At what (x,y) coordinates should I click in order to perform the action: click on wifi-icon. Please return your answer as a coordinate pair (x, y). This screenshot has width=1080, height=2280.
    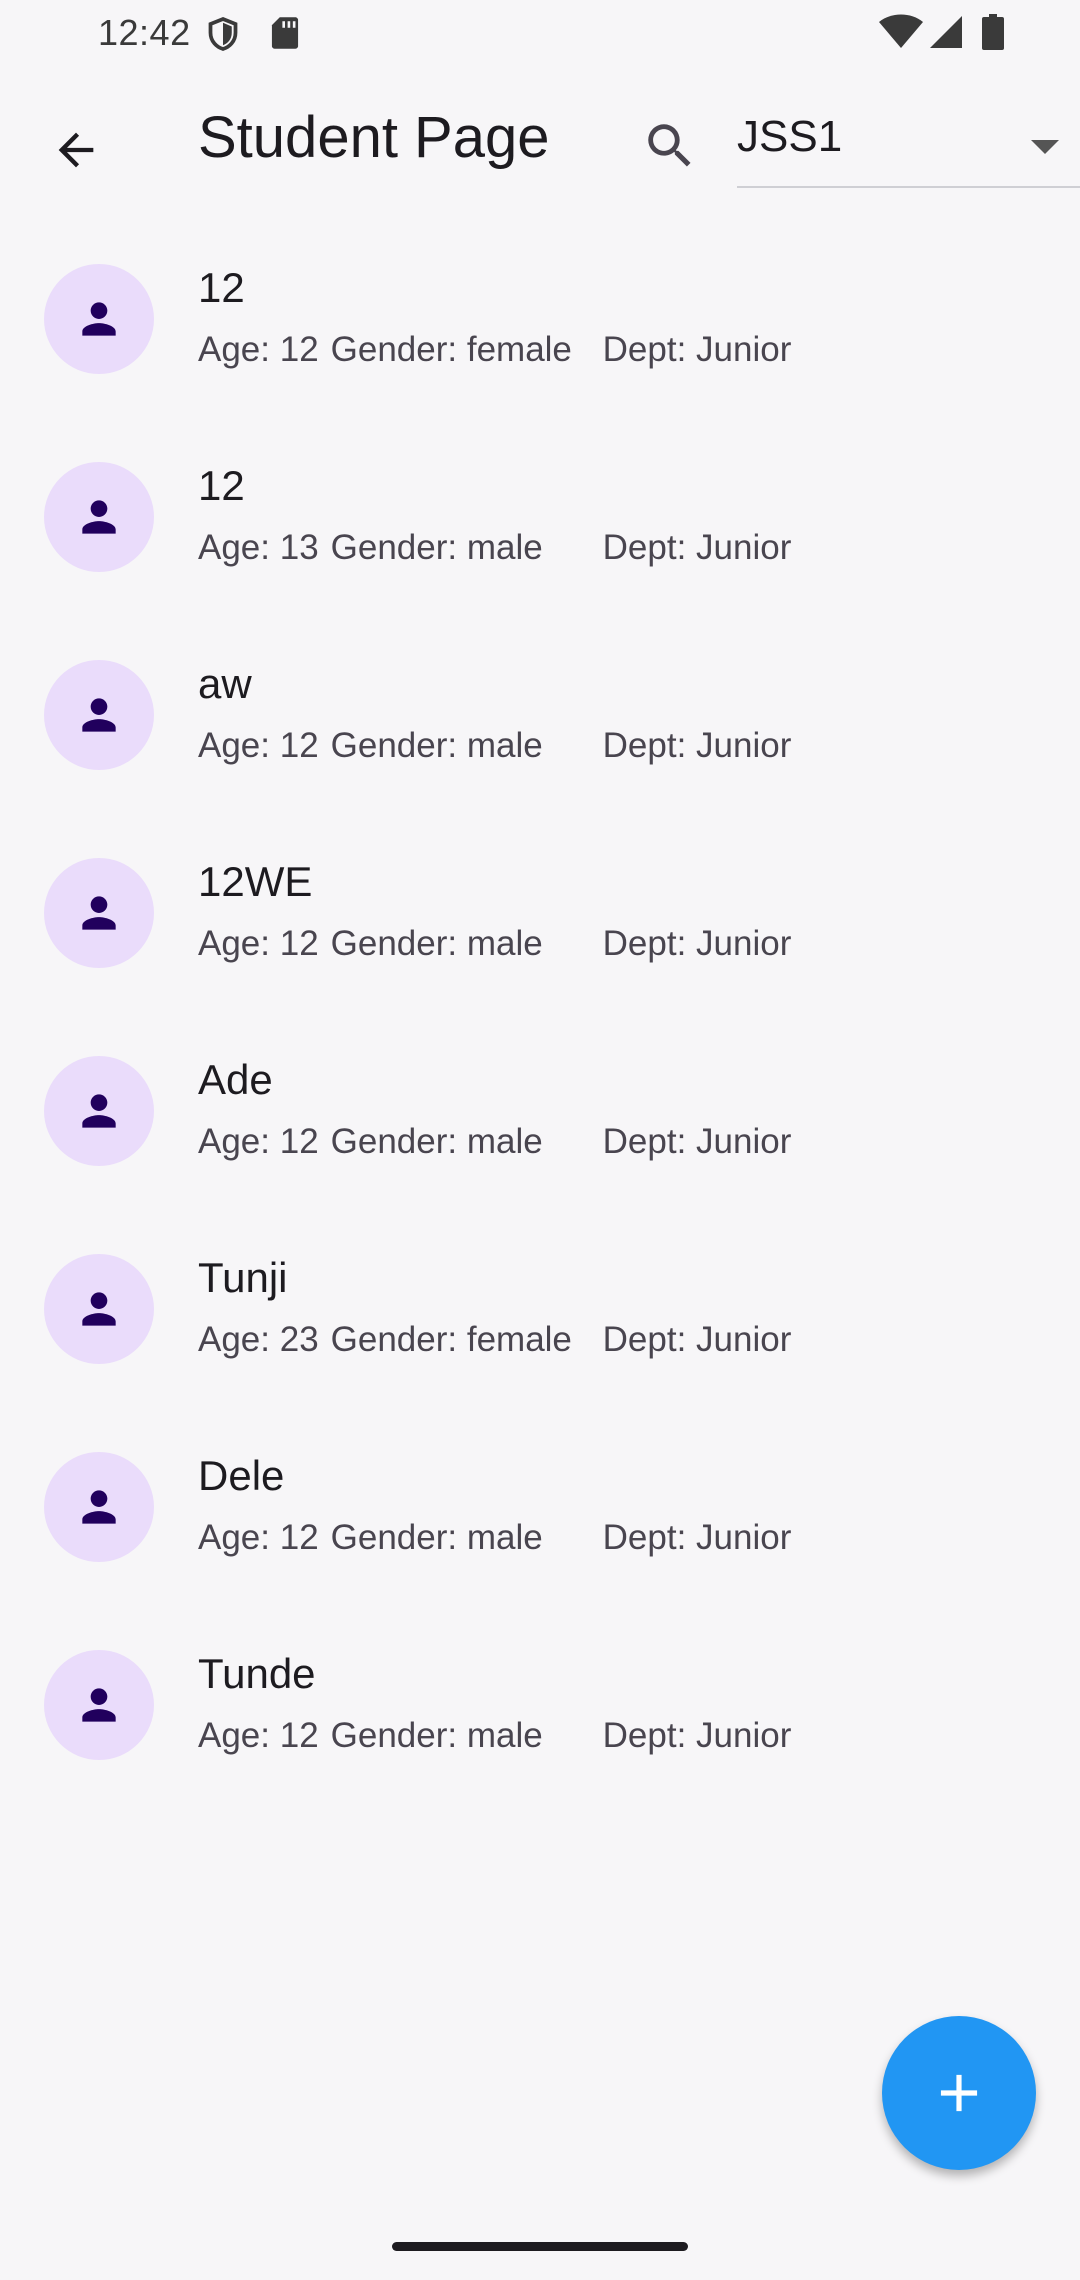
    Looking at the image, I should click on (901, 31).